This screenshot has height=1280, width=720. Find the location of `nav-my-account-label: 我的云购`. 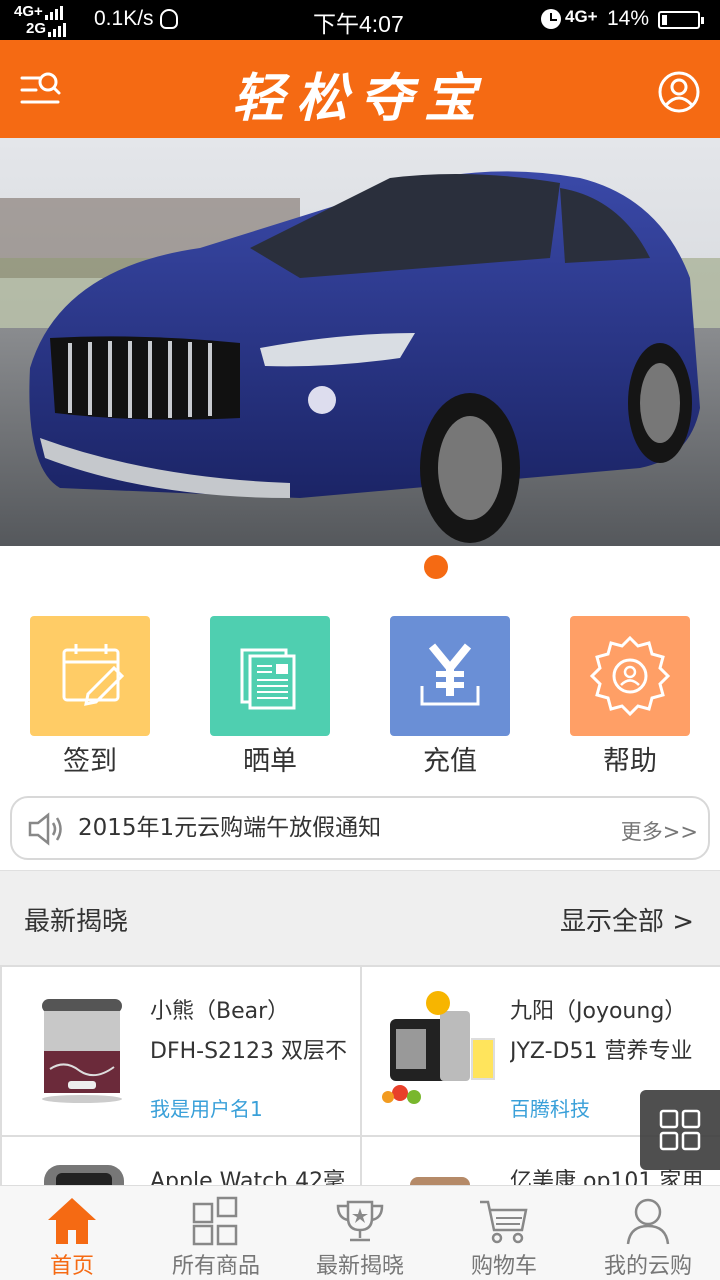

nav-my-account-label: 我的云购 is located at coordinates (647, 1266).